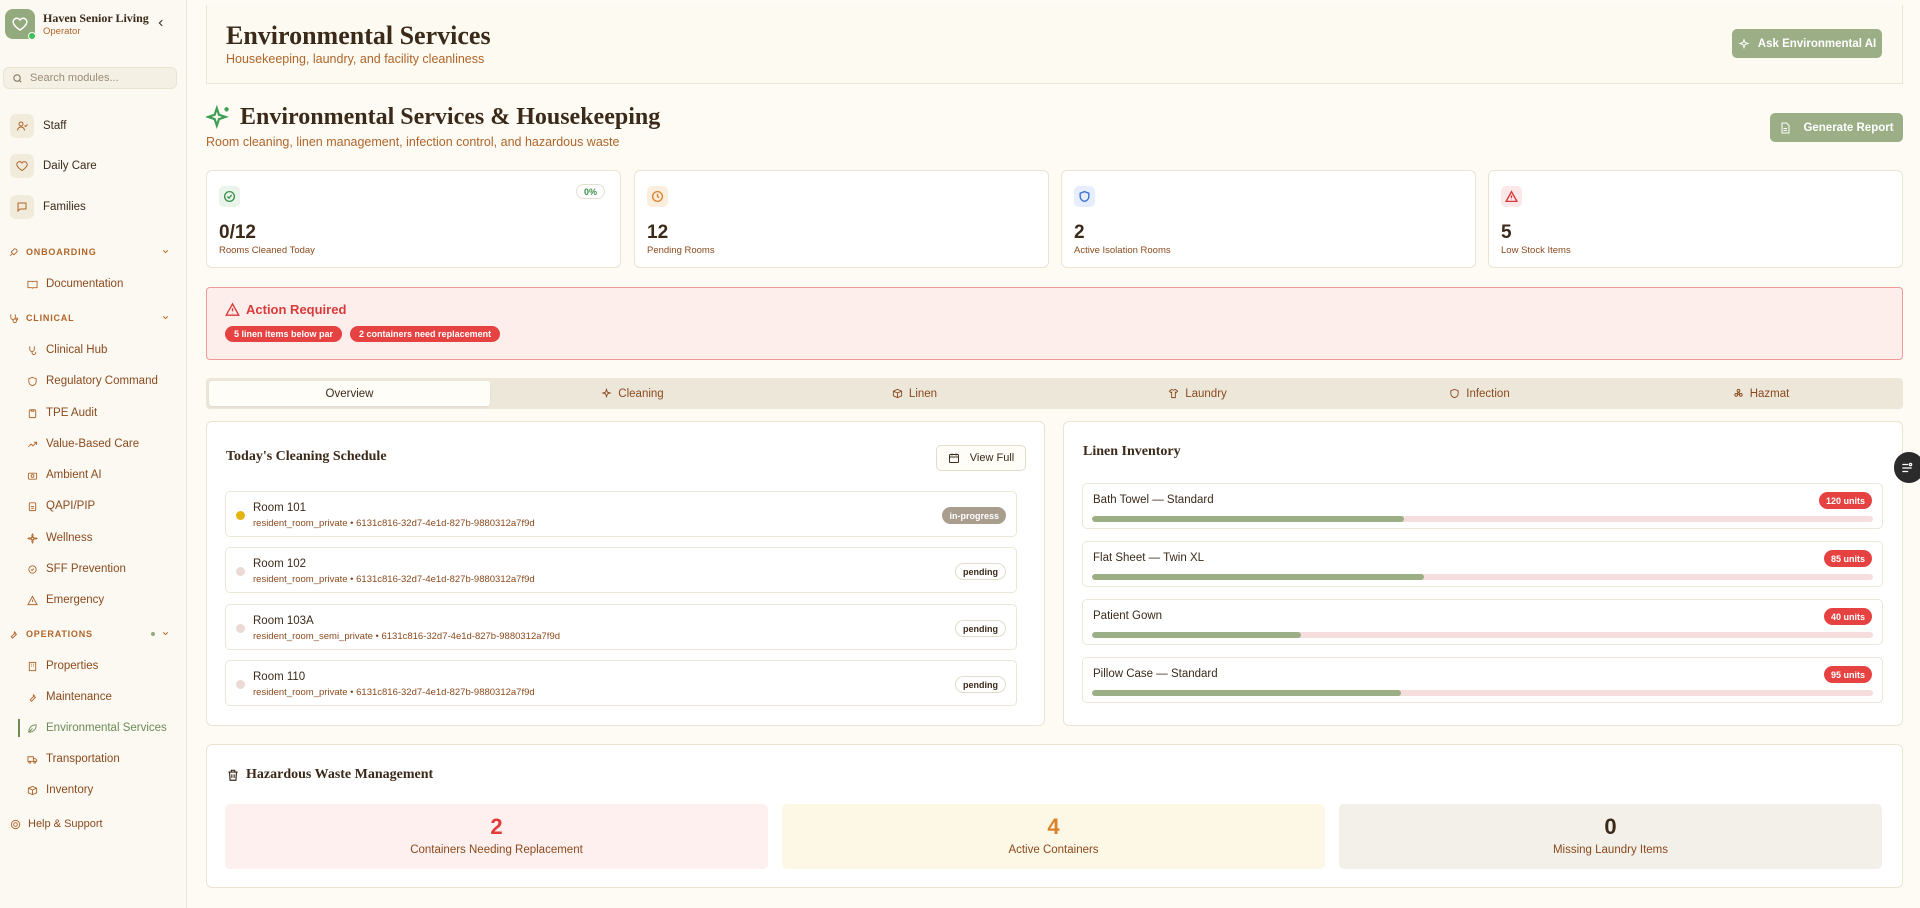  What do you see at coordinates (1610, 850) in the screenshot?
I see `hazmat-label: Missing Laundry Items` at bounding box center [1610, 850].